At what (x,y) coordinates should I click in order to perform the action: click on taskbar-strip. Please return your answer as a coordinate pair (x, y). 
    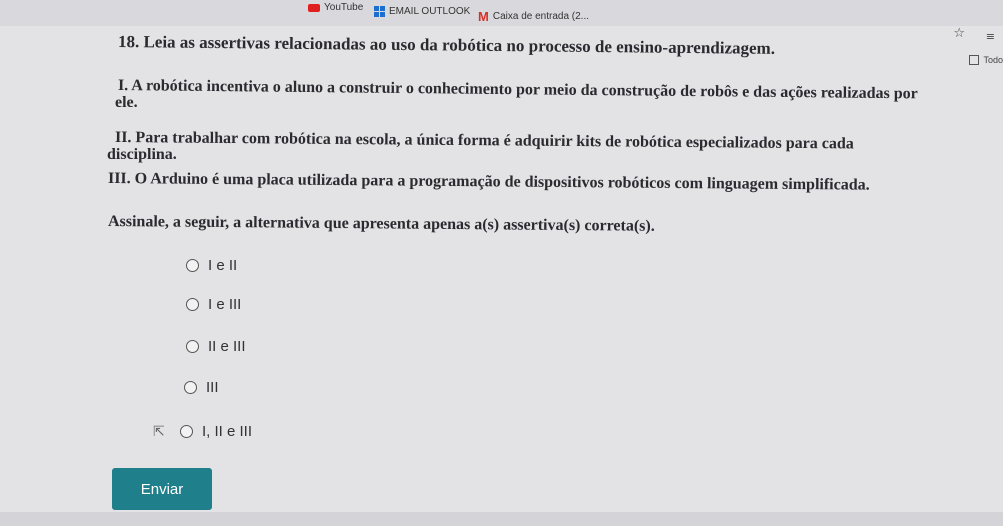
    Looking at the image, I should click on (501, 519).